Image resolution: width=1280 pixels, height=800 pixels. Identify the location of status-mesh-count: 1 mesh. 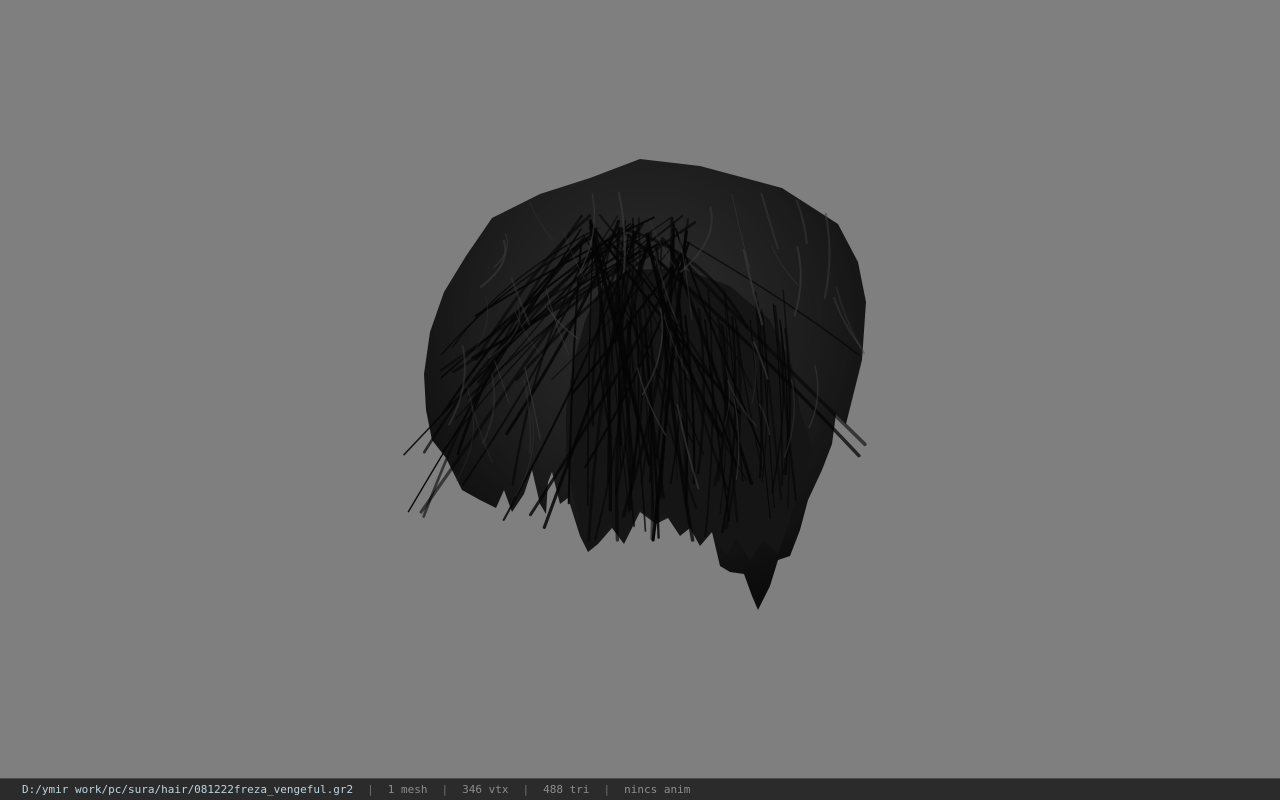
(407, 789).